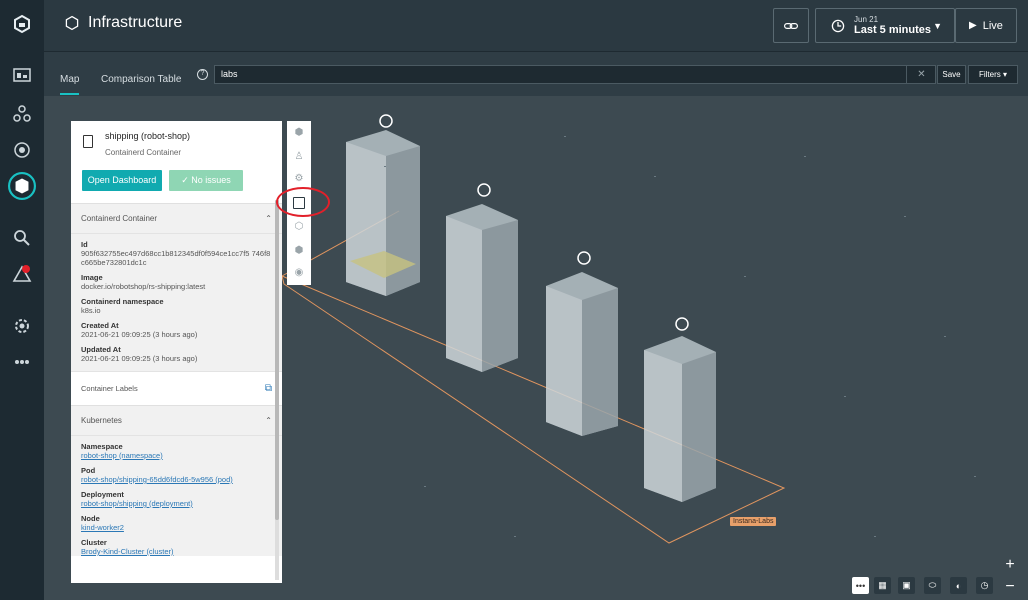  Describe the element at coordinates (176, 527) in the screenshot. I see `node-link: kind-worker2` at that location.